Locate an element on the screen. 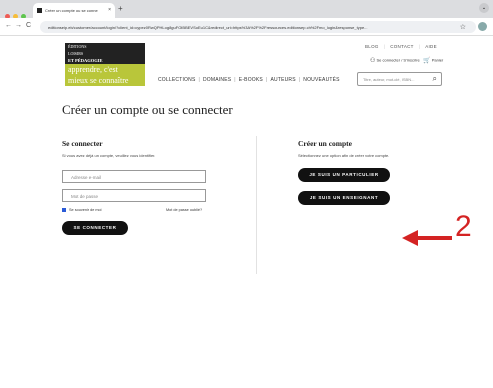 The height and width of the screenshot is (388, 493). password-field: Mot de passe is located at coordinates (134, 195).